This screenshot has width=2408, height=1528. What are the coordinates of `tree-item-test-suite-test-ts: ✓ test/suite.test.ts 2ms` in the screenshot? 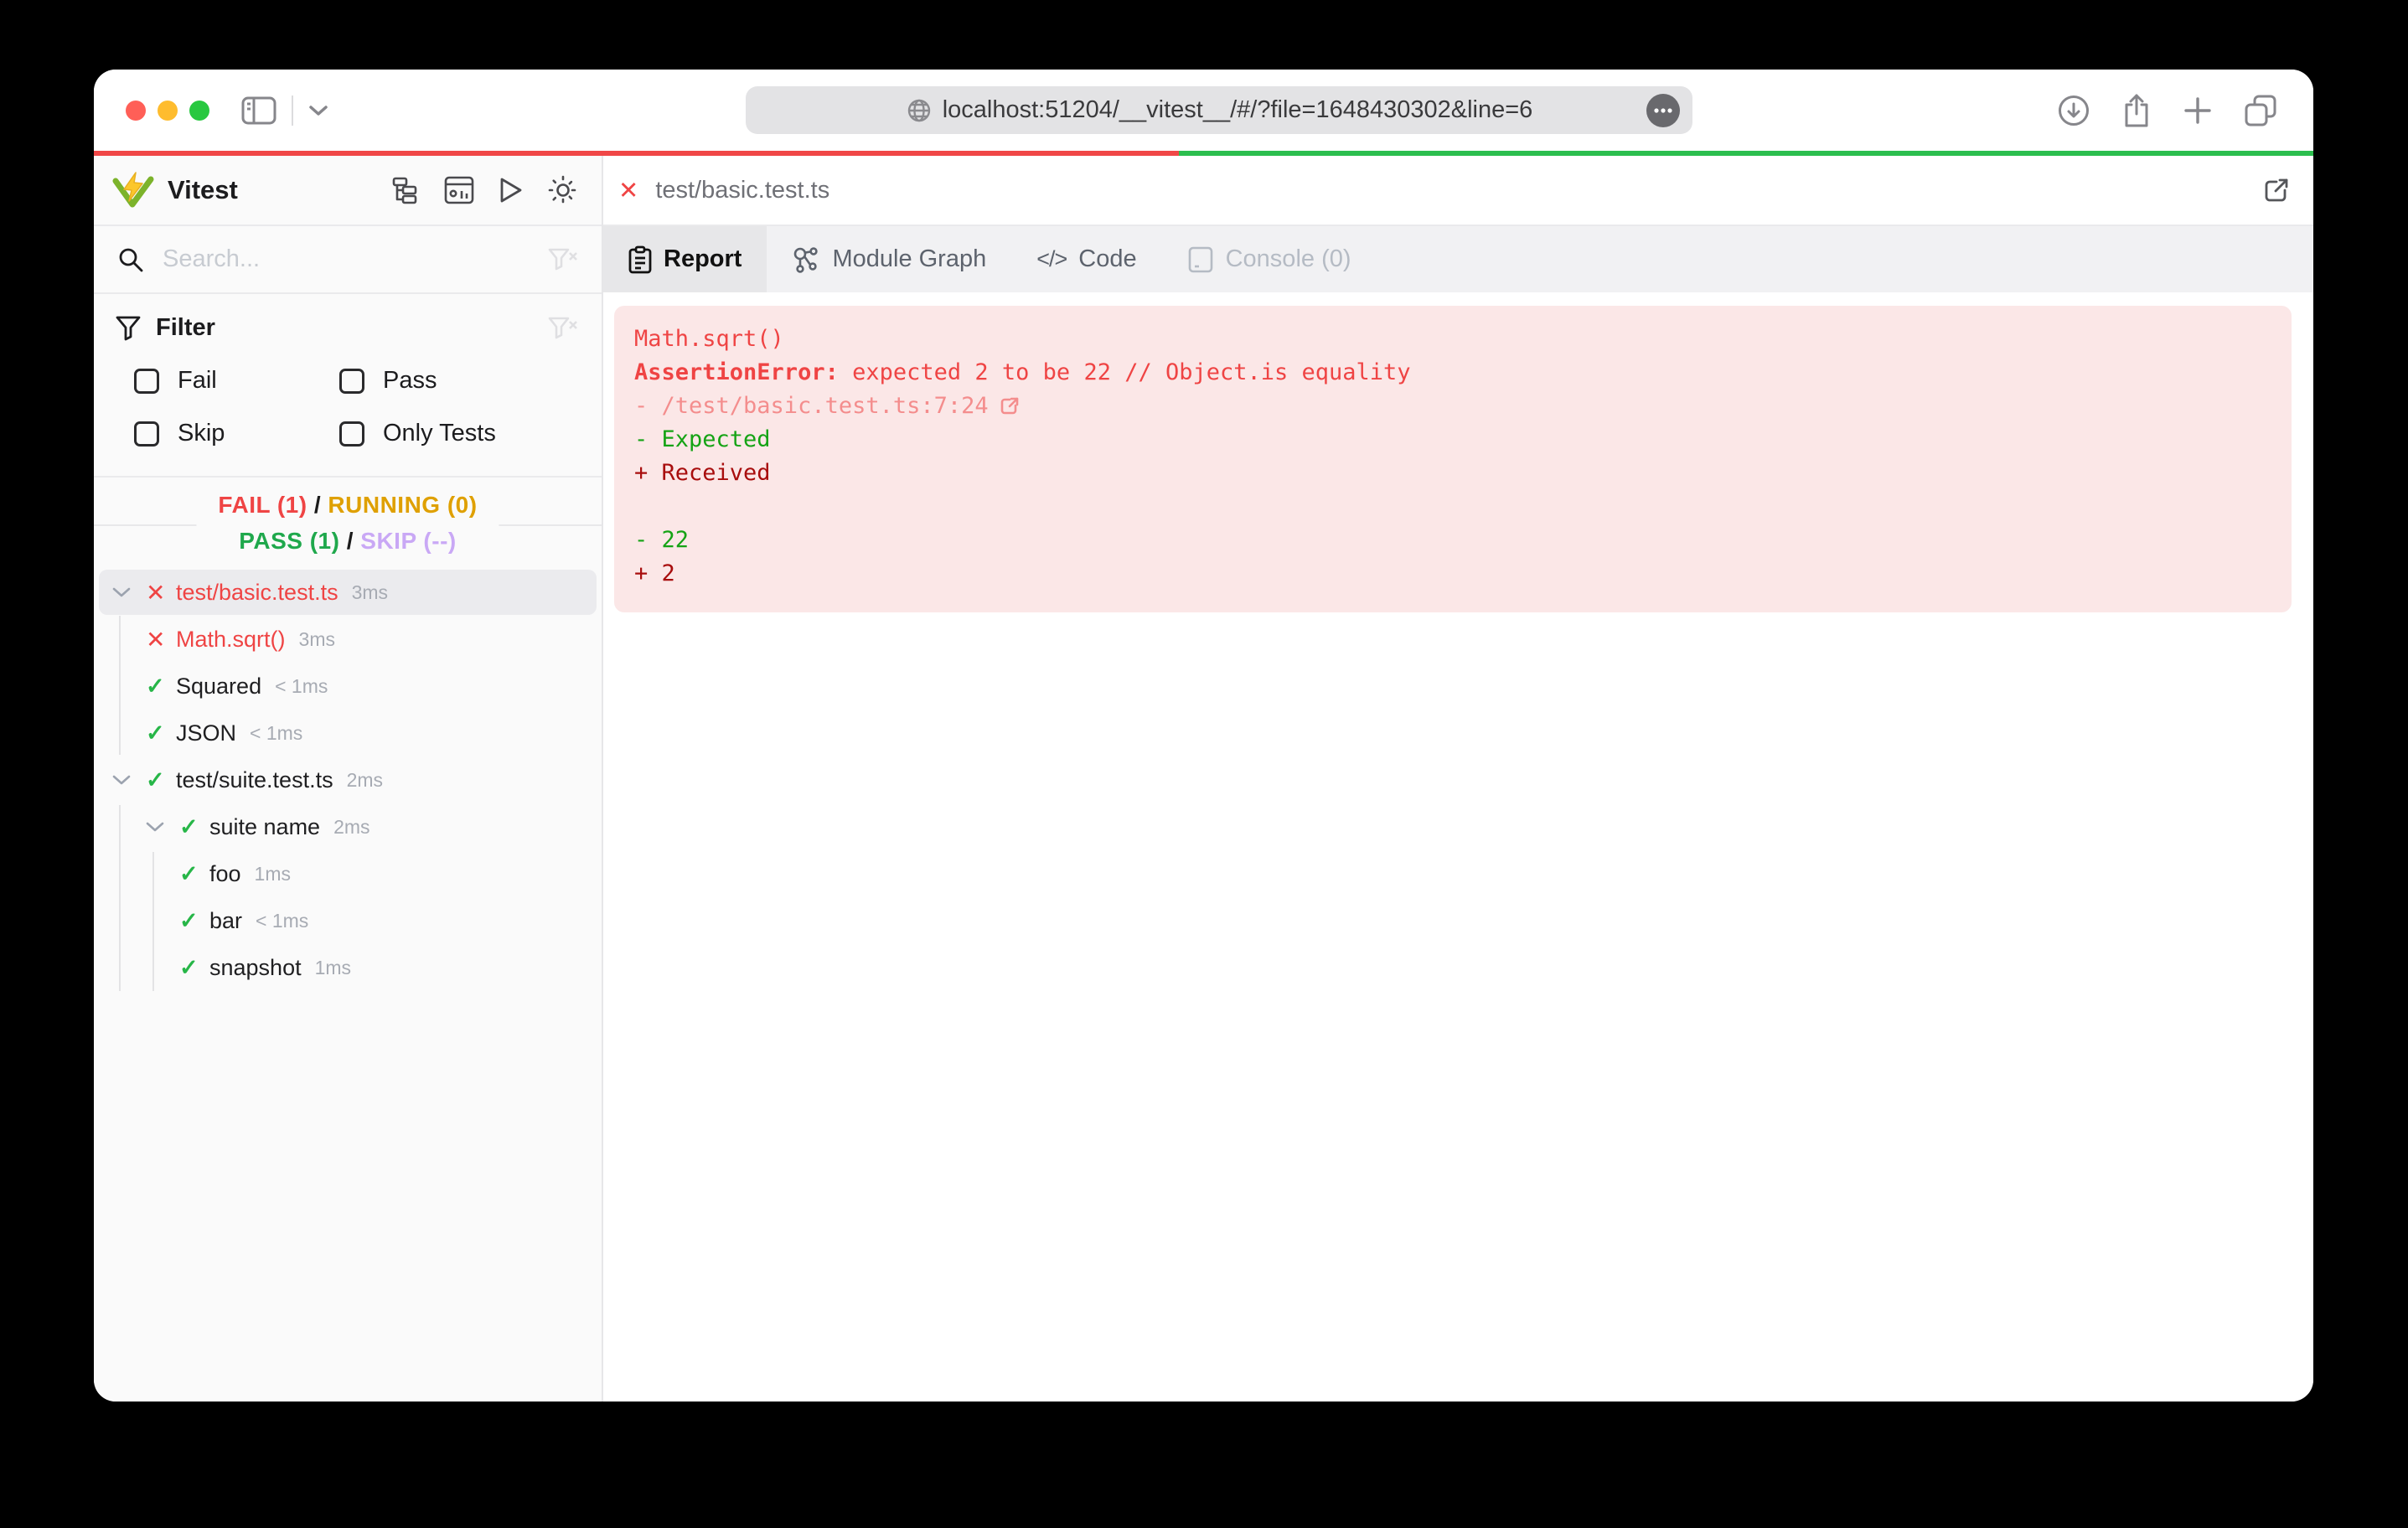 It's located at (348, 779).